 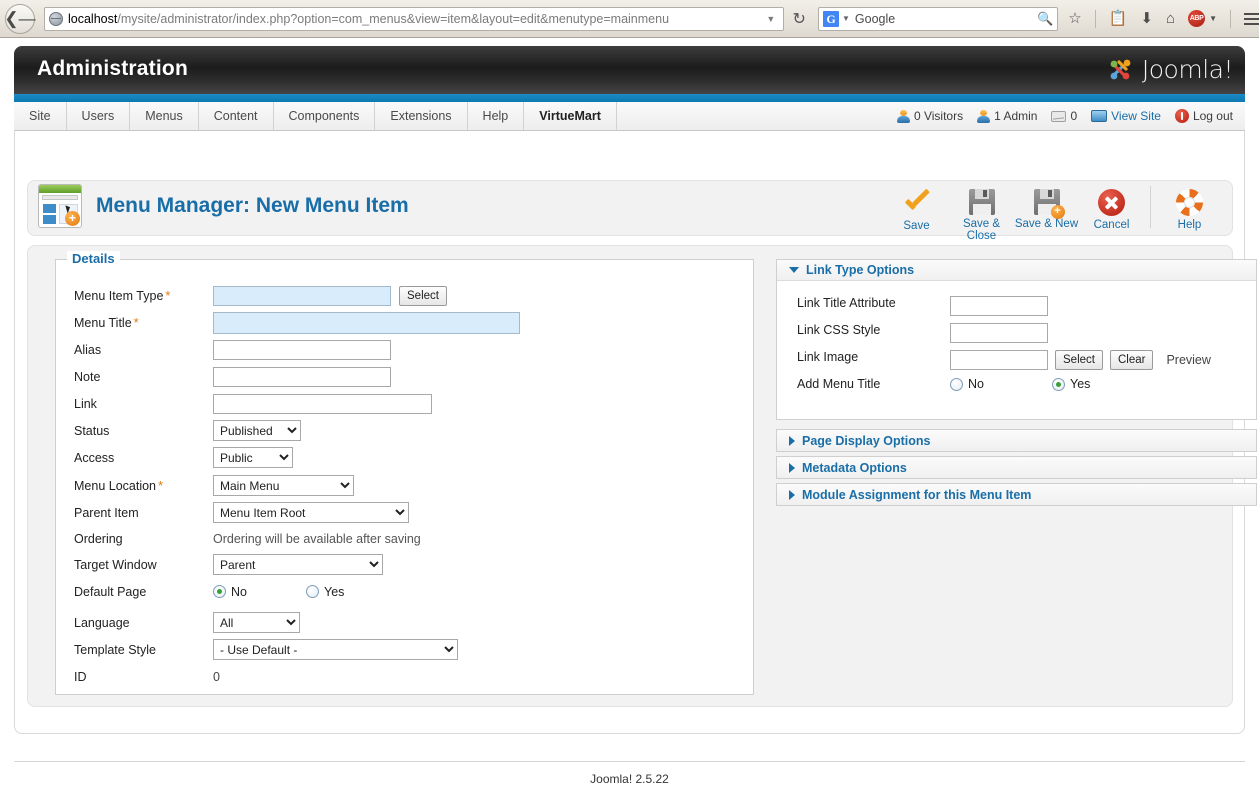 What do you see at coordinates (629, 70) in the screenshot?
I see `admin-header: Administration Joomla!` at bounding box center [629, 70].